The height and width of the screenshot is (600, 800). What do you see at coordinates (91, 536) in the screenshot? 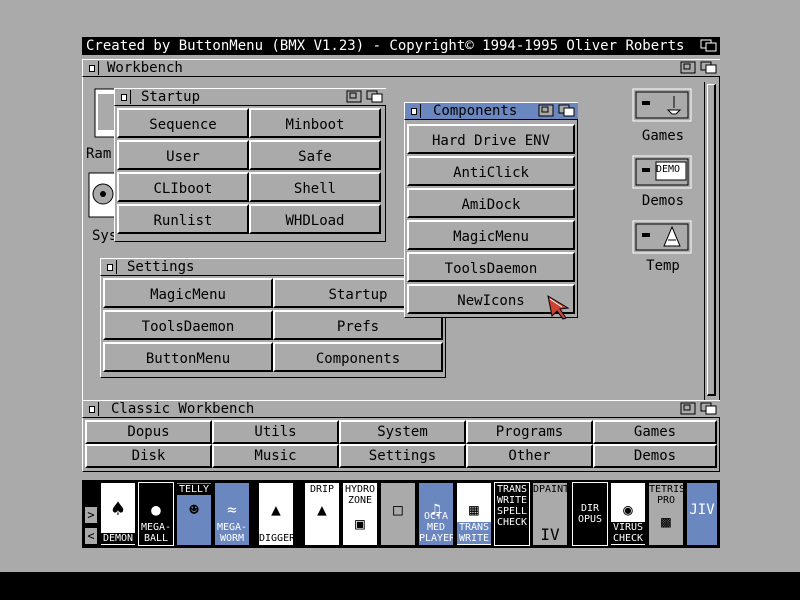
I see `dock-scroll-left-button: <` at bounding box center [91, 536].